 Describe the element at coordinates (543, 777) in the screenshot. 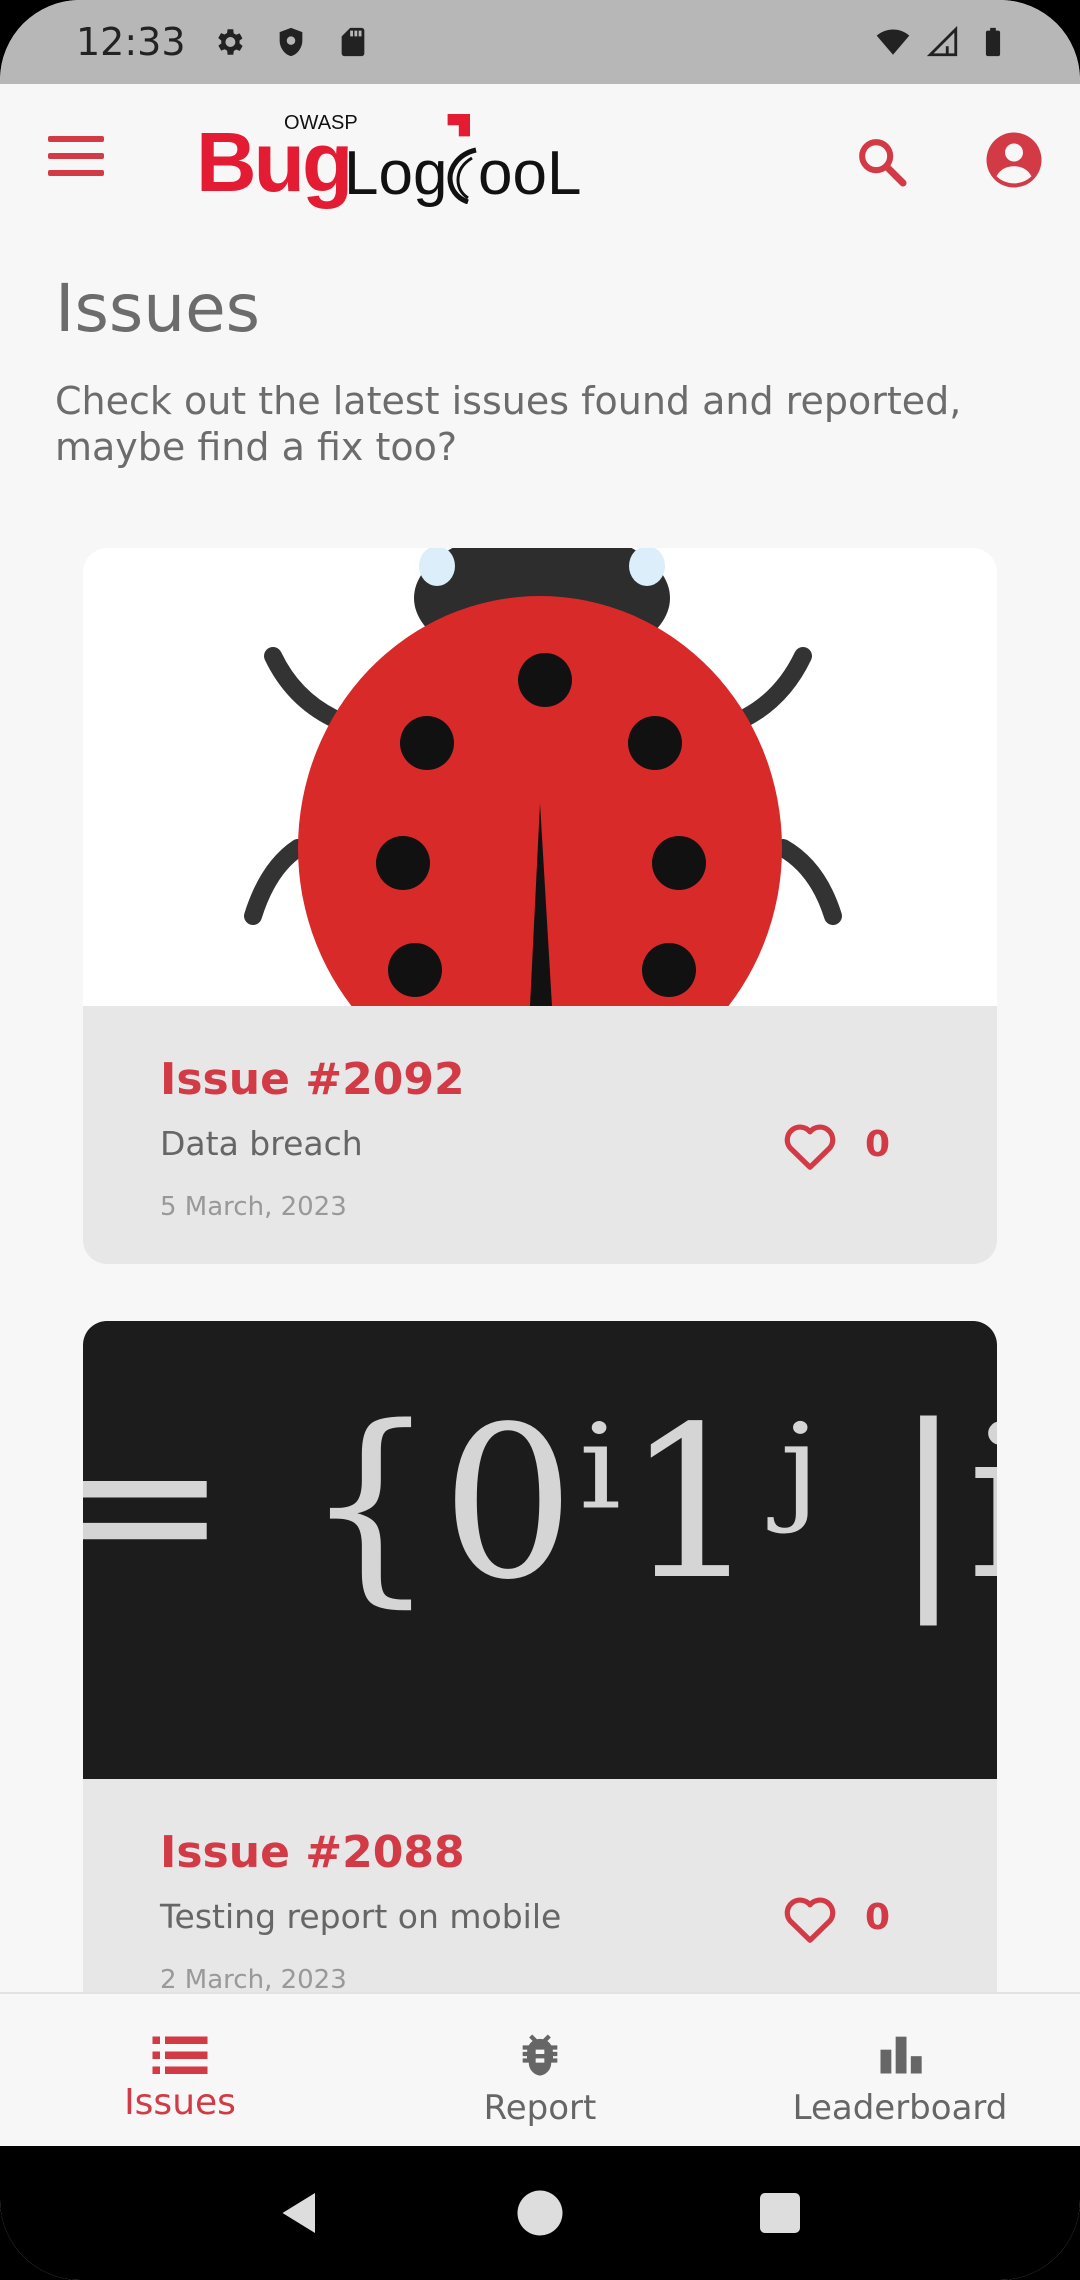

I see `ladybug-illustration` at that location.